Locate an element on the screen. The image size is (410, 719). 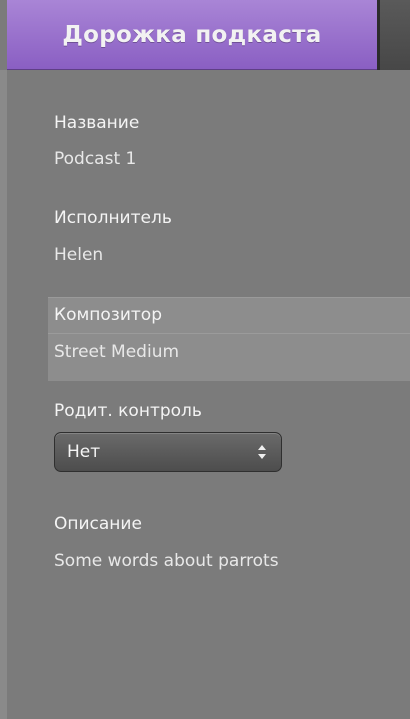
parental-control-selected: Нет is located at coordinates (84, 452).